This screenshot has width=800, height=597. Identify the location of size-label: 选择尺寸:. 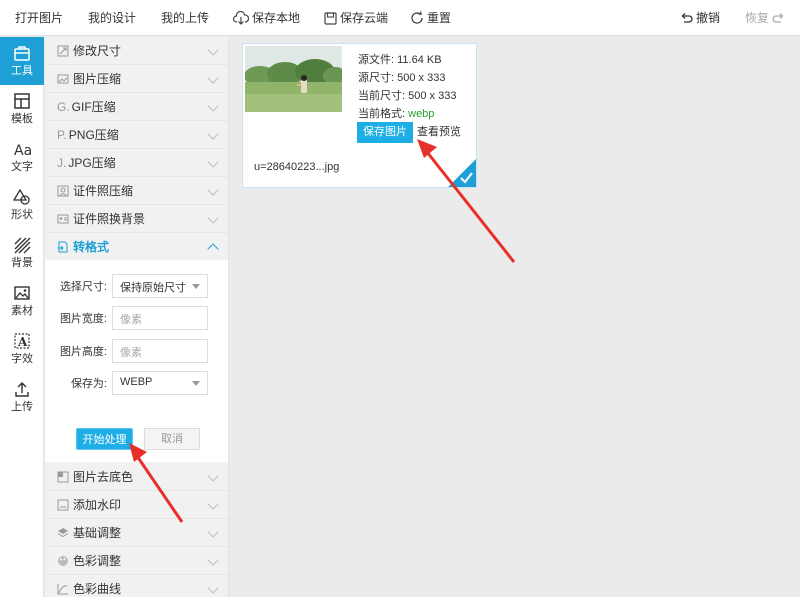
(83, 287).